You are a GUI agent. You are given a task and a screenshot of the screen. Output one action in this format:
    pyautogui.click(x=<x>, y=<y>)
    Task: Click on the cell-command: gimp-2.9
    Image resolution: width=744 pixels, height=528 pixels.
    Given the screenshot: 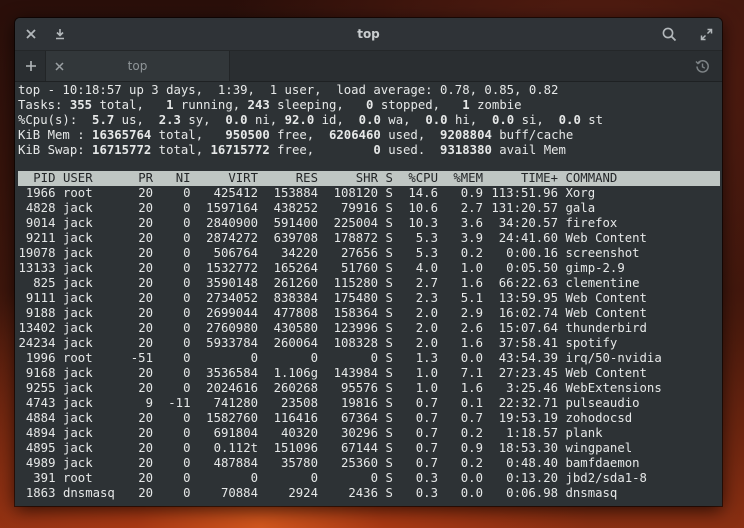 What is the action you would take?
    pyautogui.click(x=595, y=268)
    